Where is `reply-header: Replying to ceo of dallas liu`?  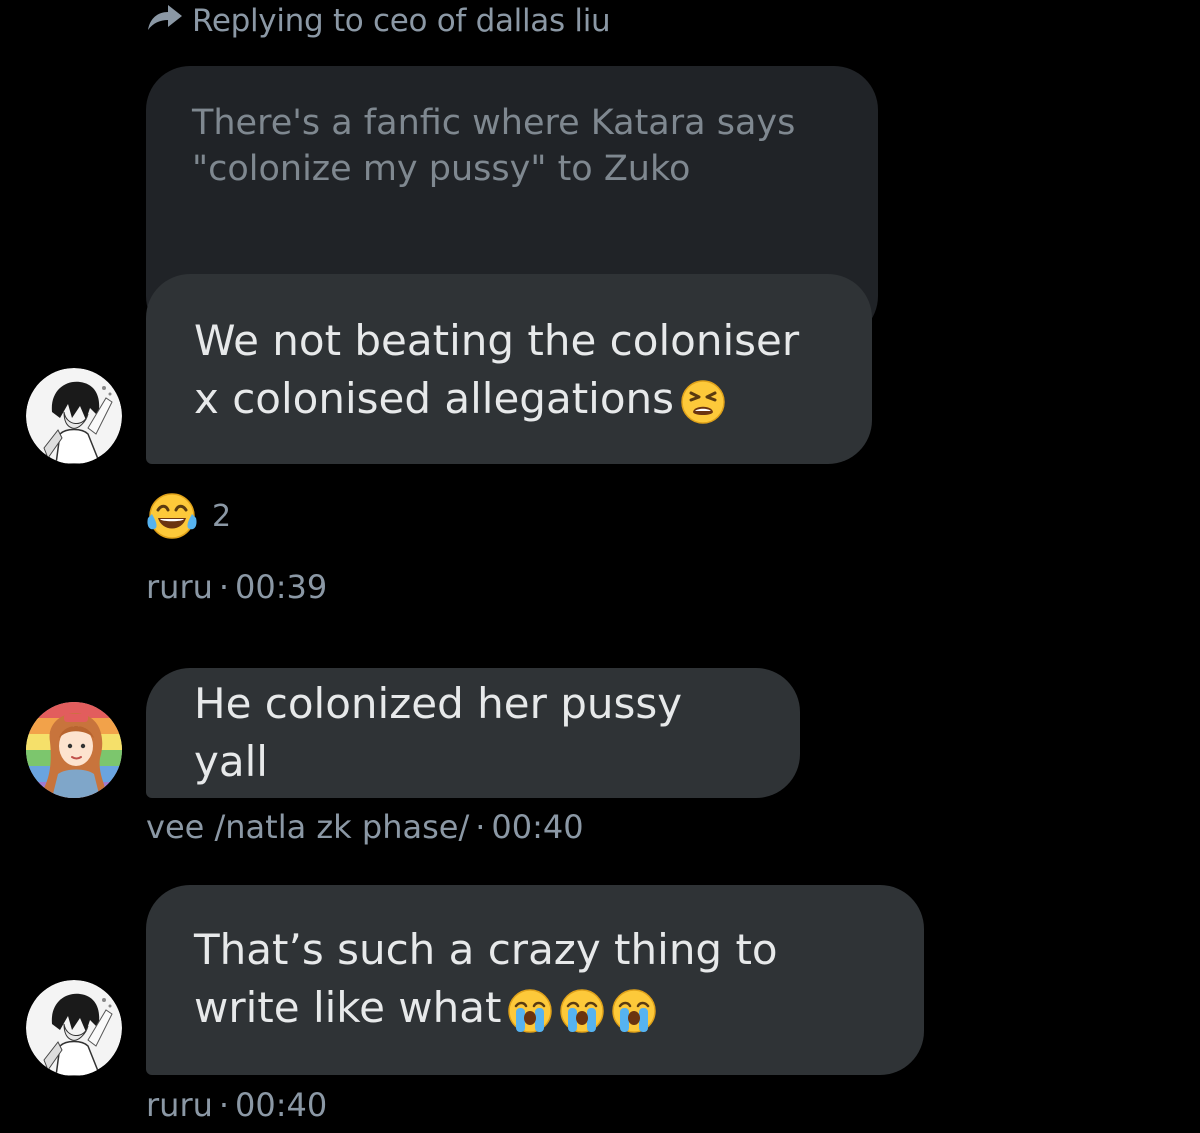 reply-header: Replying to ceo of dallas liu is located at coordinates (378, 21).